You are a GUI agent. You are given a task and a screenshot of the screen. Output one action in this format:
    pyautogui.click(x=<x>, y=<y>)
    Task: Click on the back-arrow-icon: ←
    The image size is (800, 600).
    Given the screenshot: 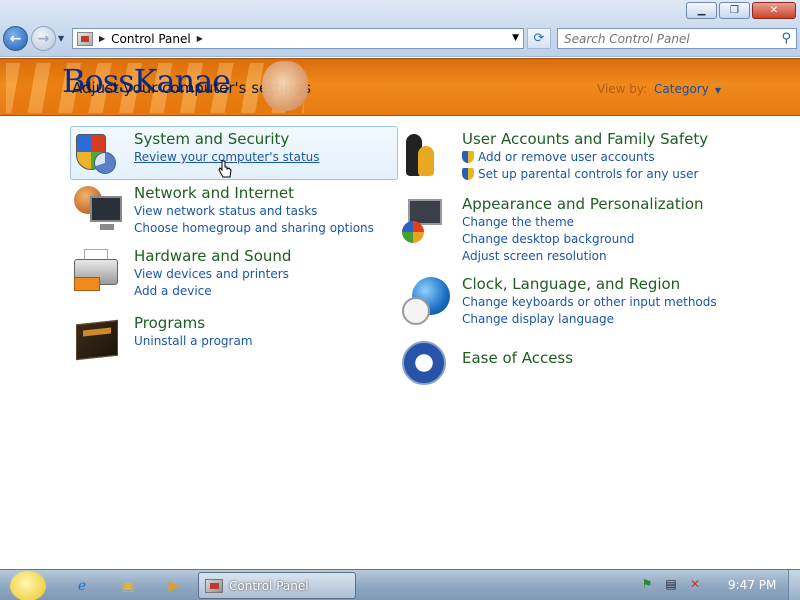 What is the action you would take?
    pyautogui.click(x=15, y=38)
    